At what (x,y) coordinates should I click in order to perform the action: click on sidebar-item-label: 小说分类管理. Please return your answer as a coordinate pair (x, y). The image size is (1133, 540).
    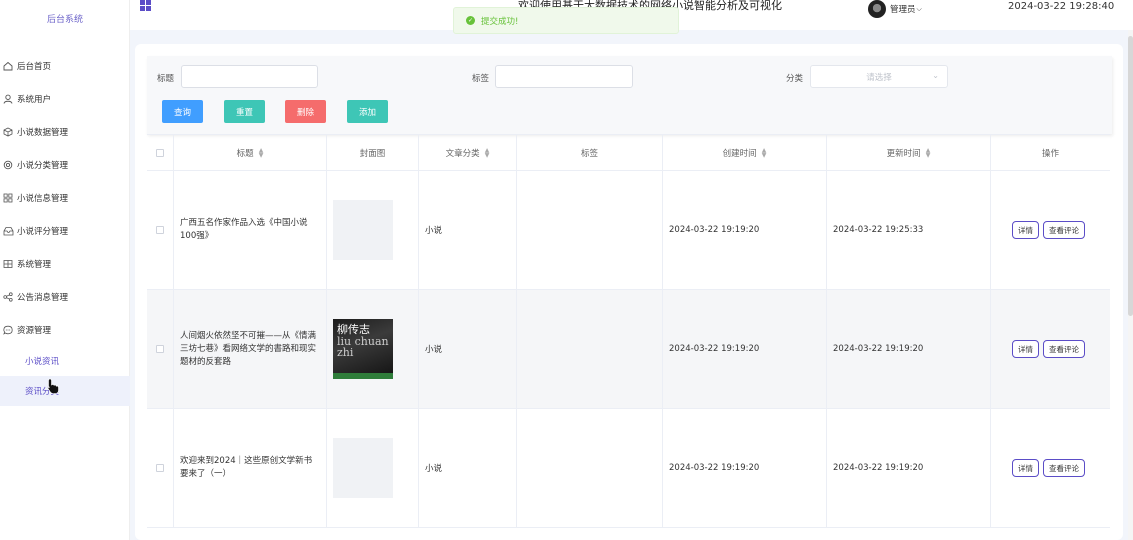
    Looking at the image, I should click on (43, 165).